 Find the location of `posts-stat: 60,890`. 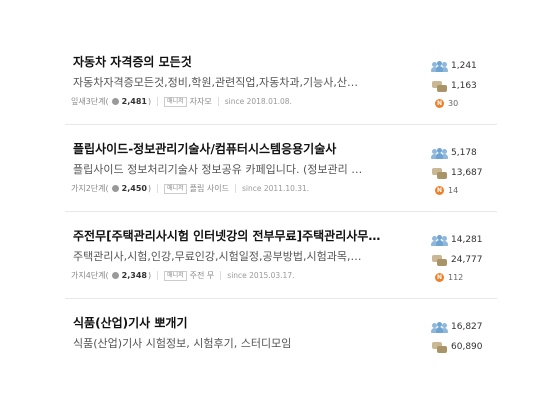

posts-stat: 60,890 is located at coordinates (467, 347).